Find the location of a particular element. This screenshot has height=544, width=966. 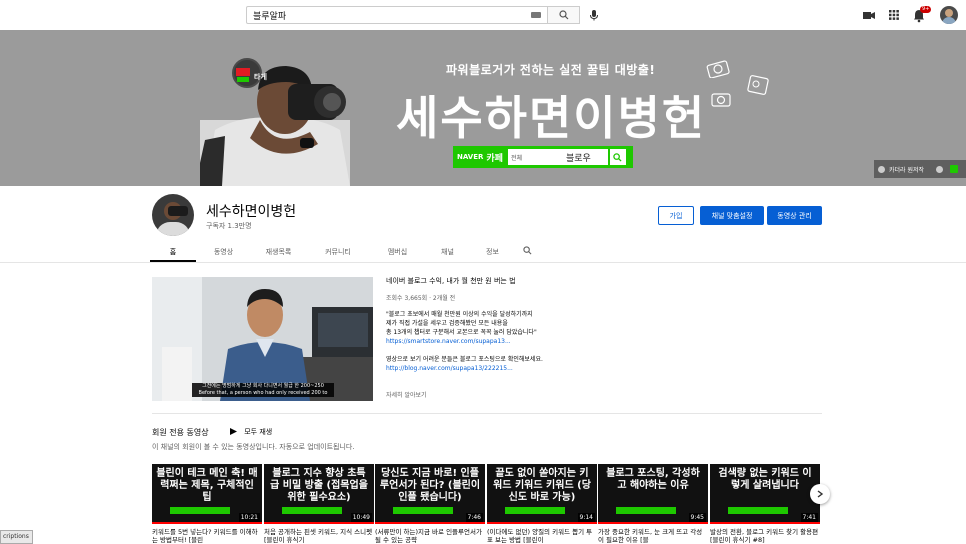

video-thumbnail: 블린이 테크 메인 축! 매력쩌는 제목, 구체적인 팁 10:21 is located at coordinates (207, 494).